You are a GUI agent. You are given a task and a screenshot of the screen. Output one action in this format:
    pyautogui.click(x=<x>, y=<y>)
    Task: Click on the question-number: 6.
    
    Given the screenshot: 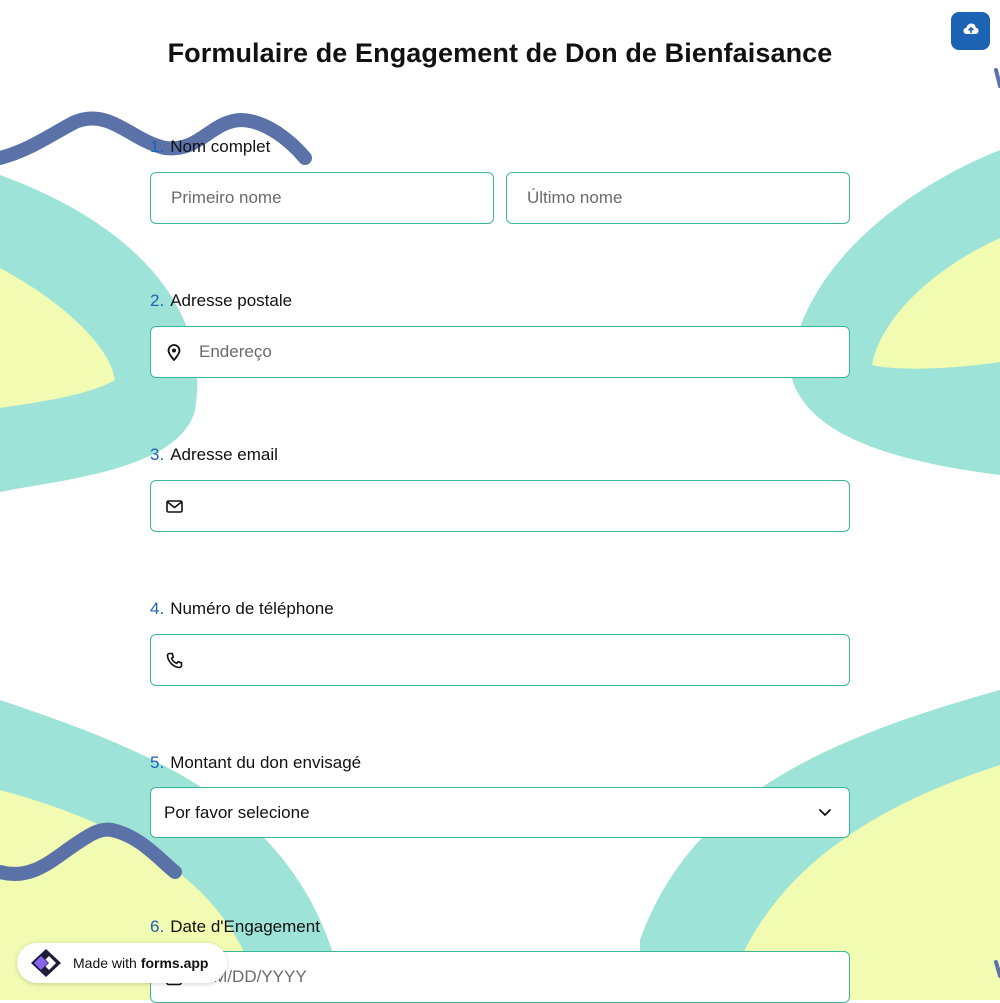 What is the action you would take?
    pyautogui.click(x=157, y=926)
    